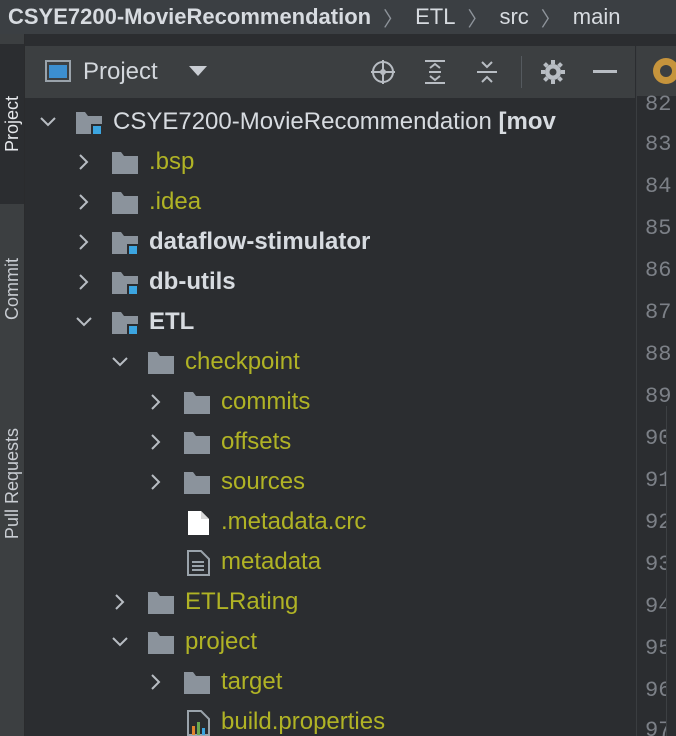 Image resolution: width=676 pixels, height=736 pixels. What do you see at coordinates (664, 71) in the screenshot?
I see `scala-object-icon` at bounding box center [664, 71].